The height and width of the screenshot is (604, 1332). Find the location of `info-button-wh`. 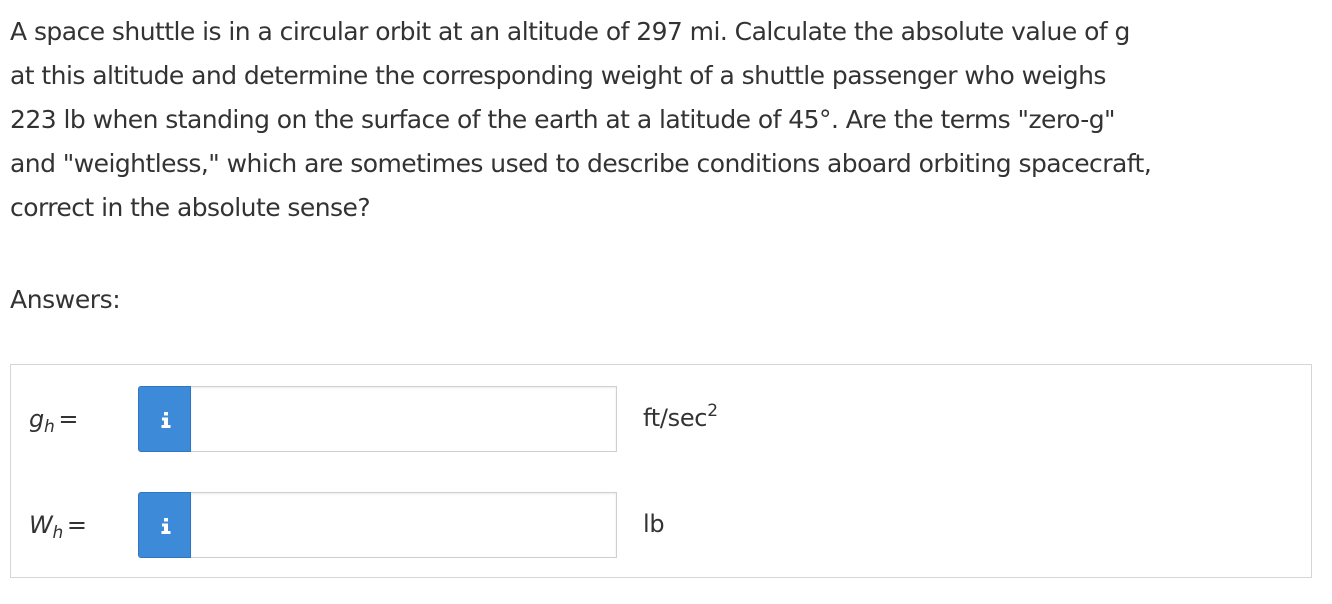

info-button-wh is located at coordinates (164, 525).